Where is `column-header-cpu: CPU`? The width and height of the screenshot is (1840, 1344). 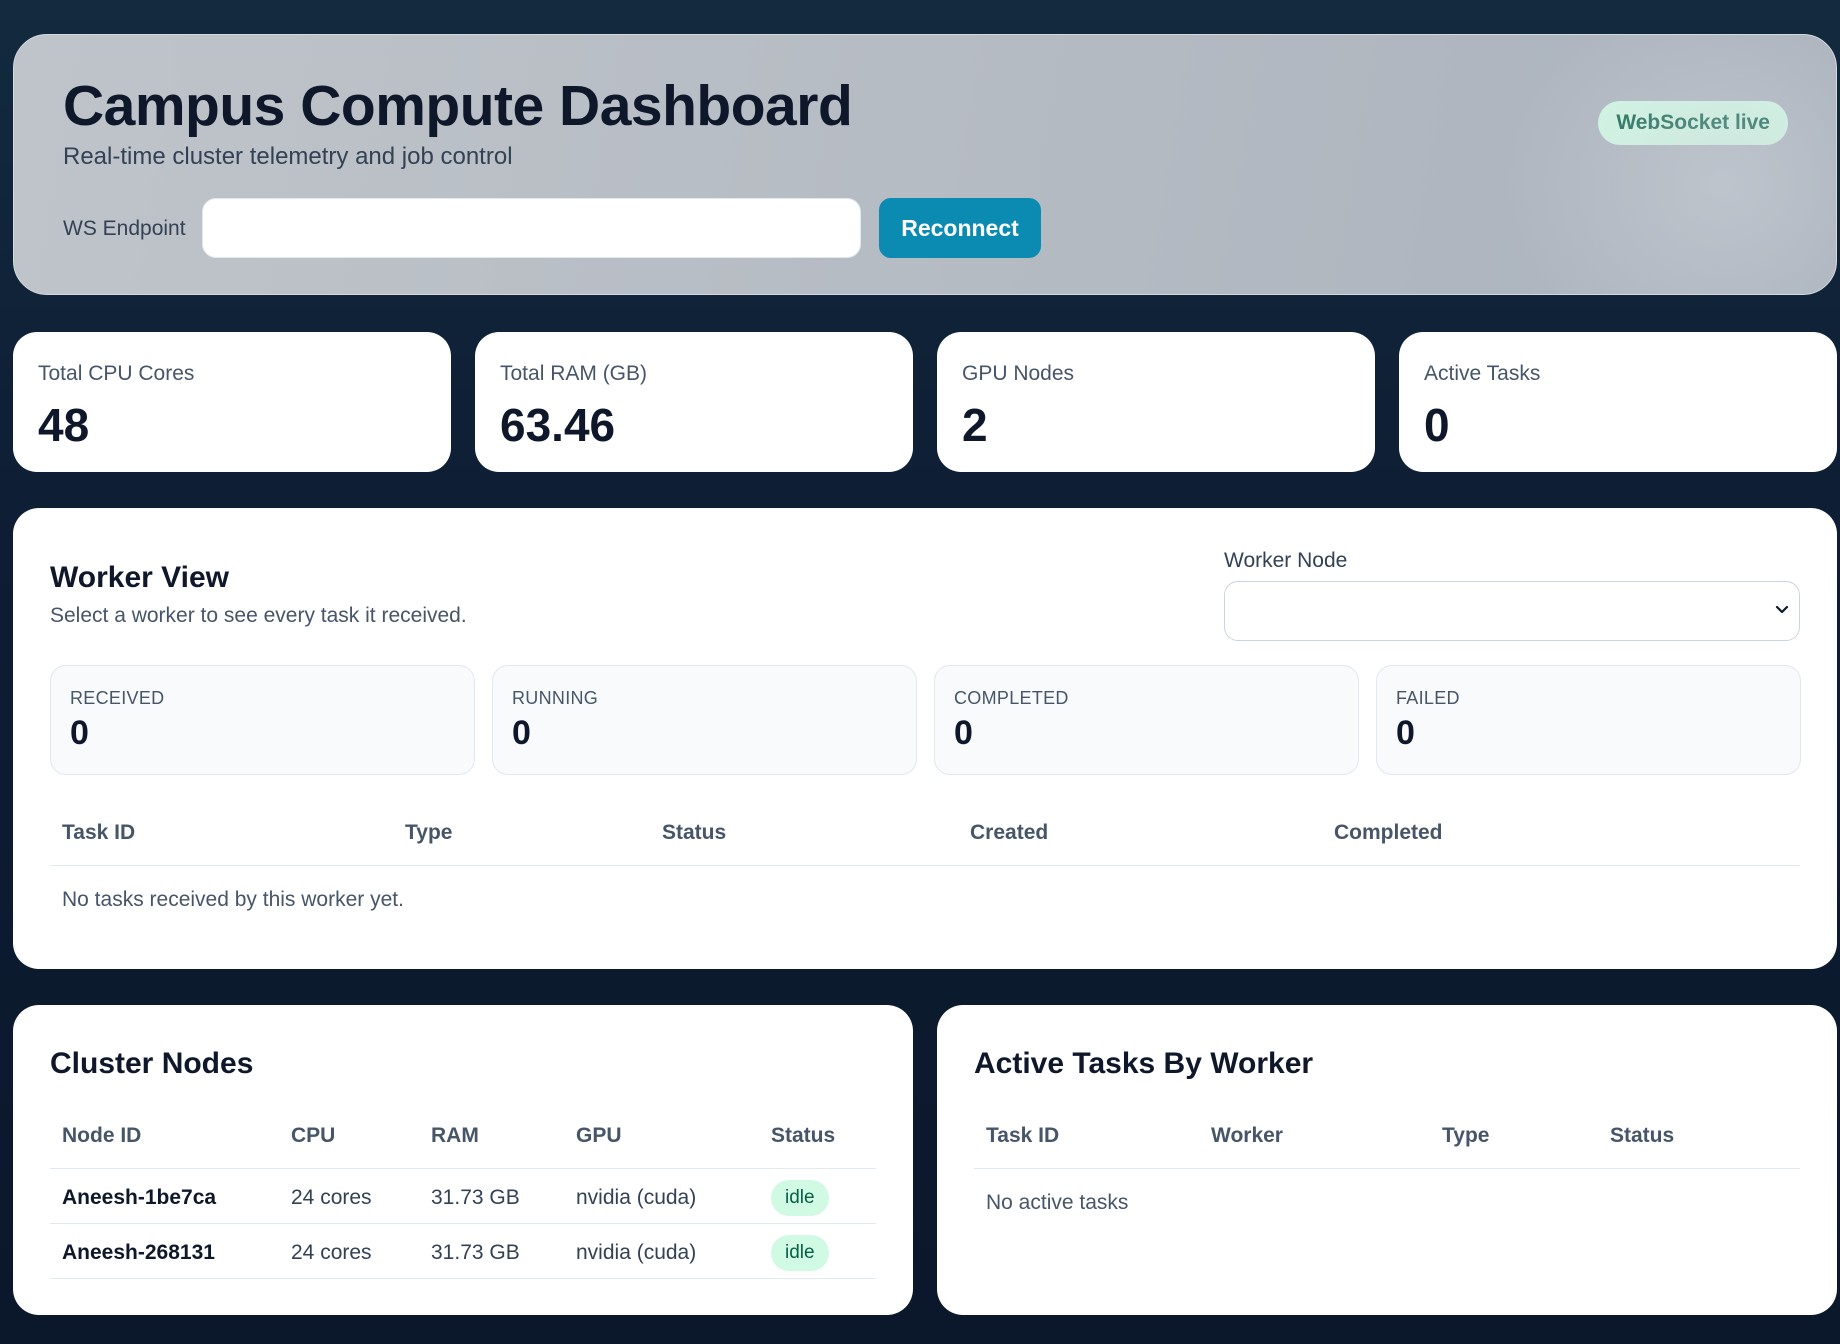 column-header-cpu: CPU is located at coordinates (313, 1135).